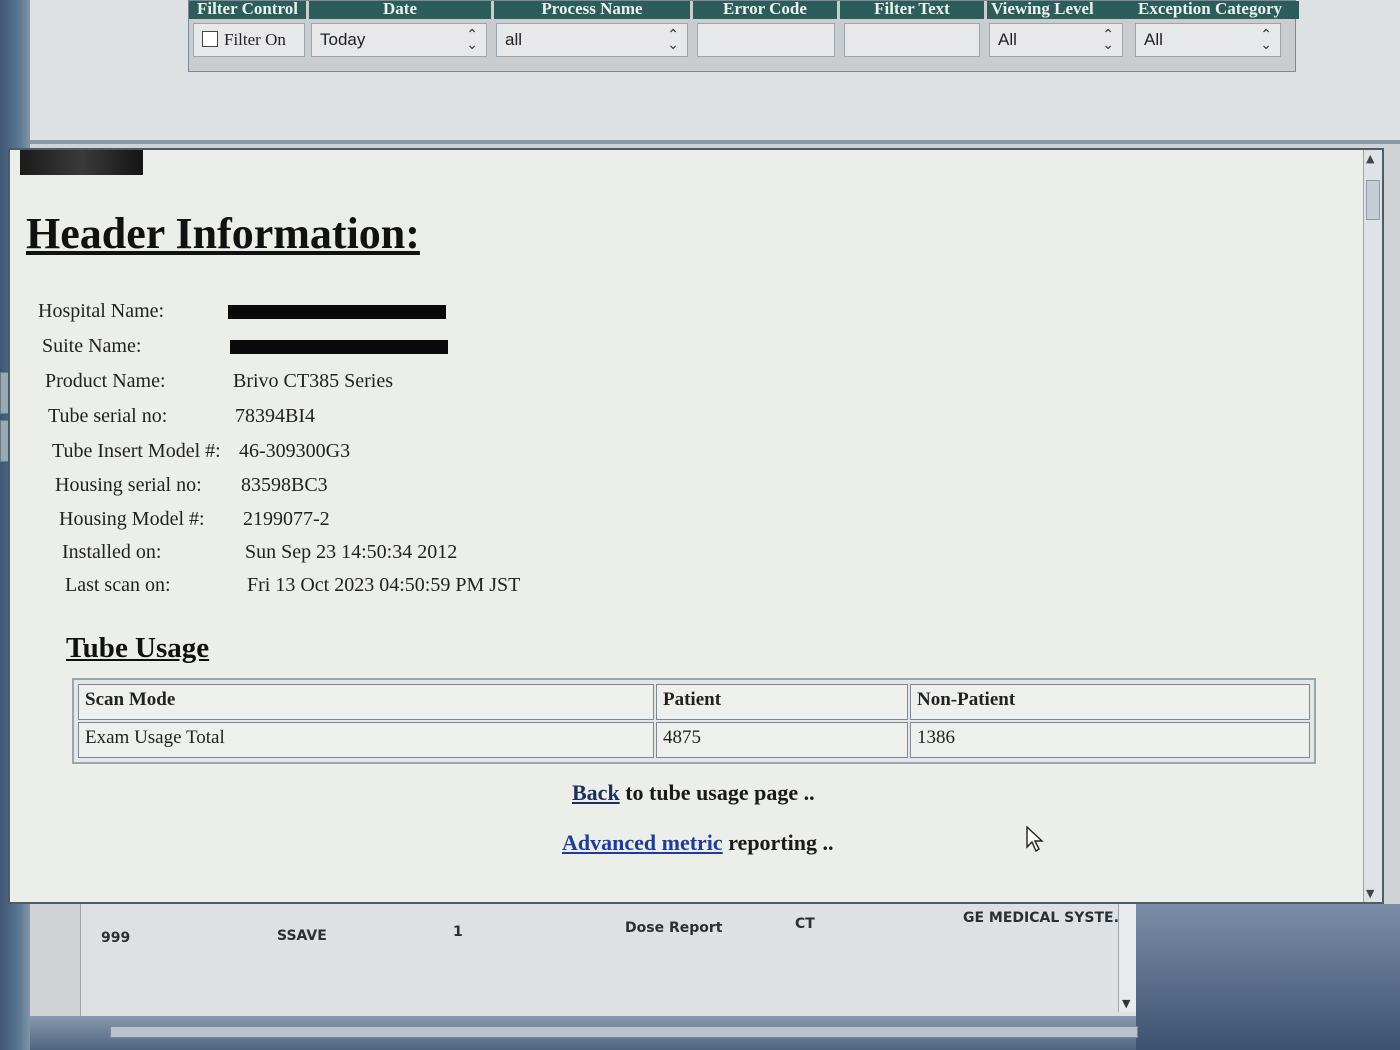  I want to click on info-label: Tube serial no:, so click(108, 416).